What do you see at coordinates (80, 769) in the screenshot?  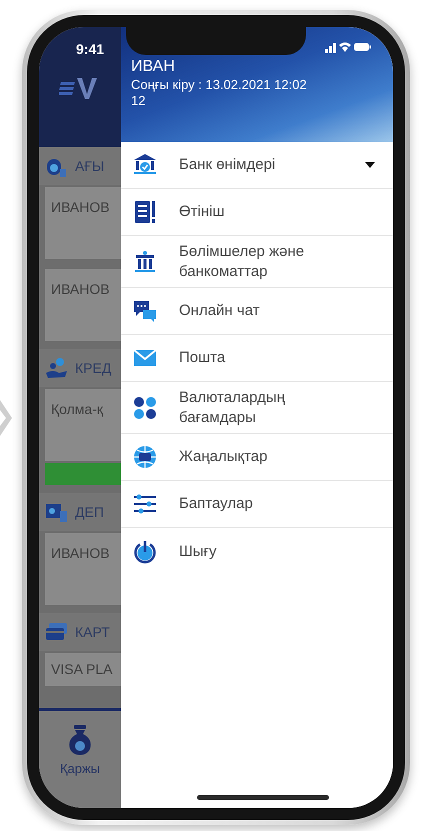 I see `tab-label: Қаржы` at bounding box center [80, 769].